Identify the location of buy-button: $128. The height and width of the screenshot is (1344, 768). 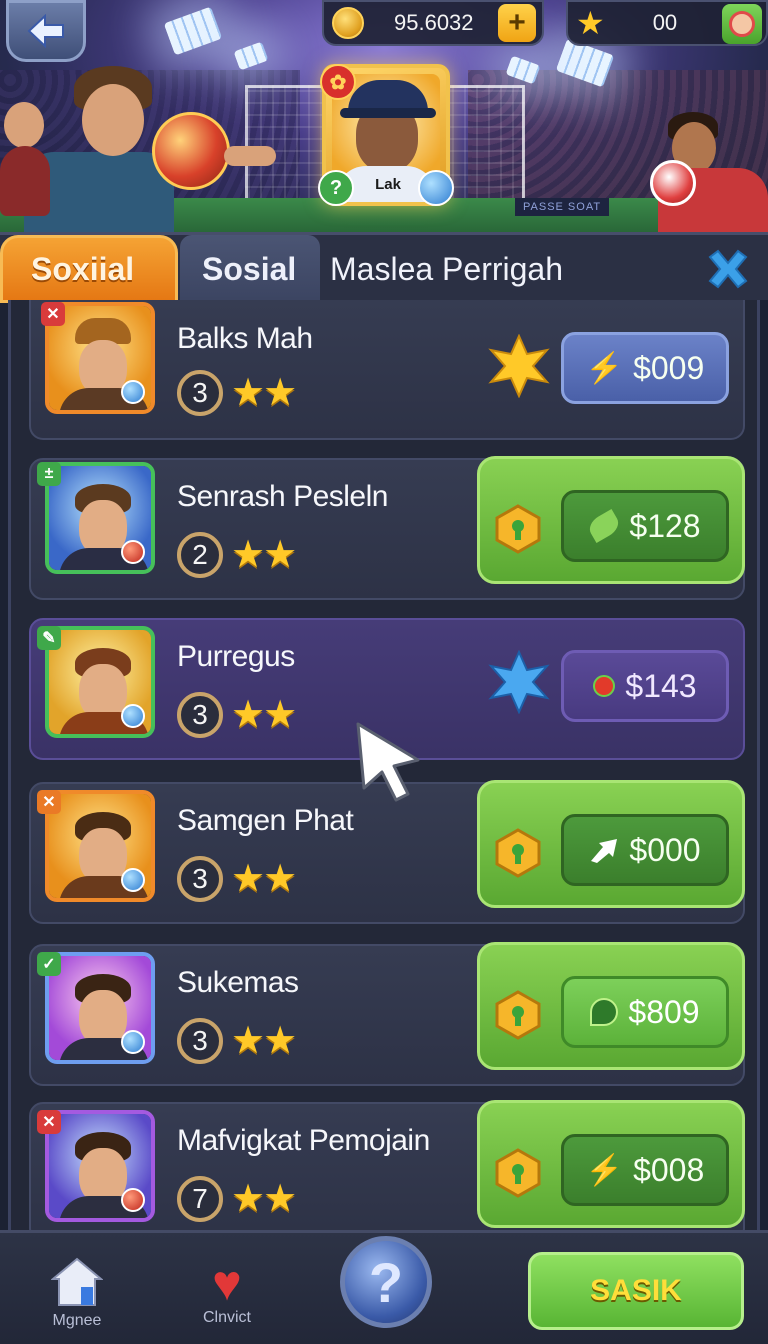
(645, 526).